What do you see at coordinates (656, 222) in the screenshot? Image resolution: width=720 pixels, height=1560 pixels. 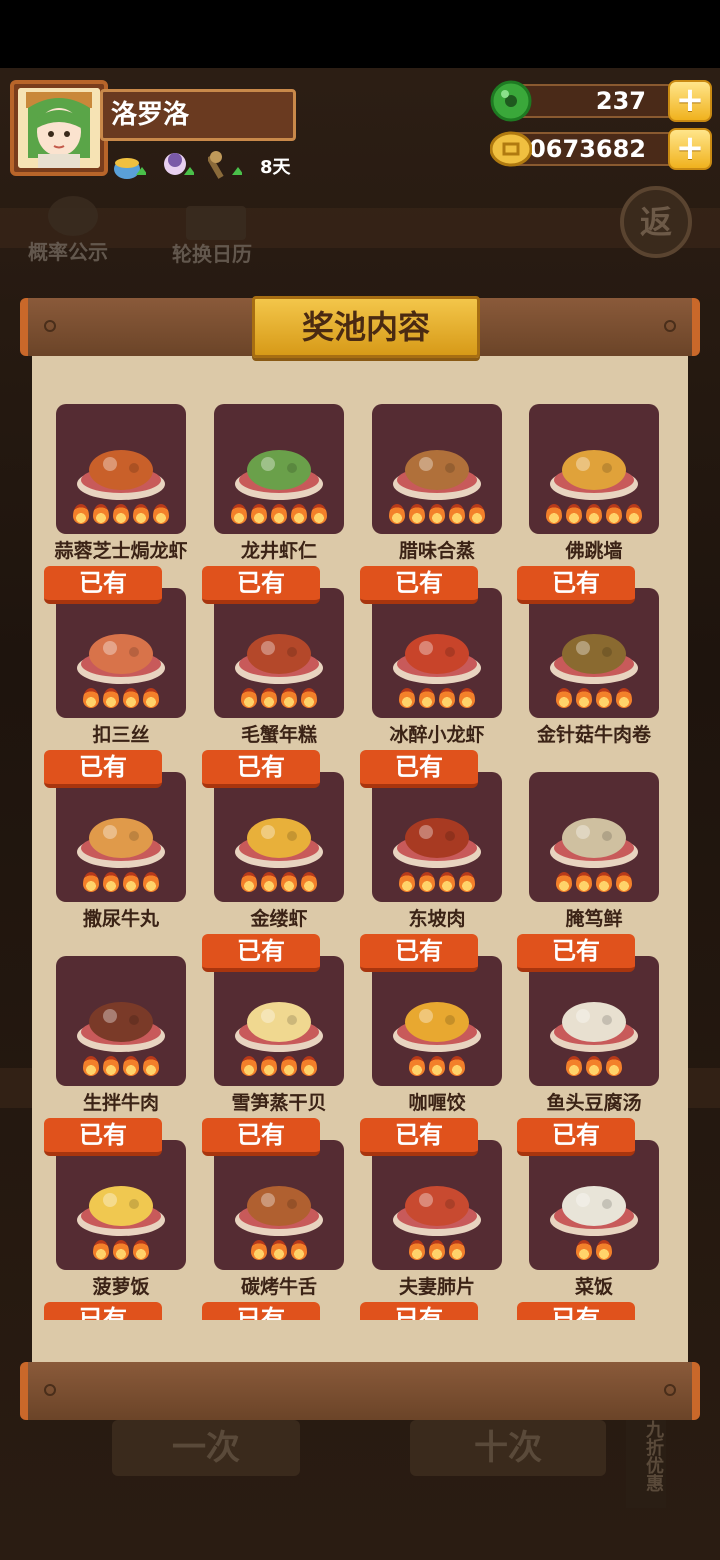 I see `return-button: 返` at bounding box center [656, 222].